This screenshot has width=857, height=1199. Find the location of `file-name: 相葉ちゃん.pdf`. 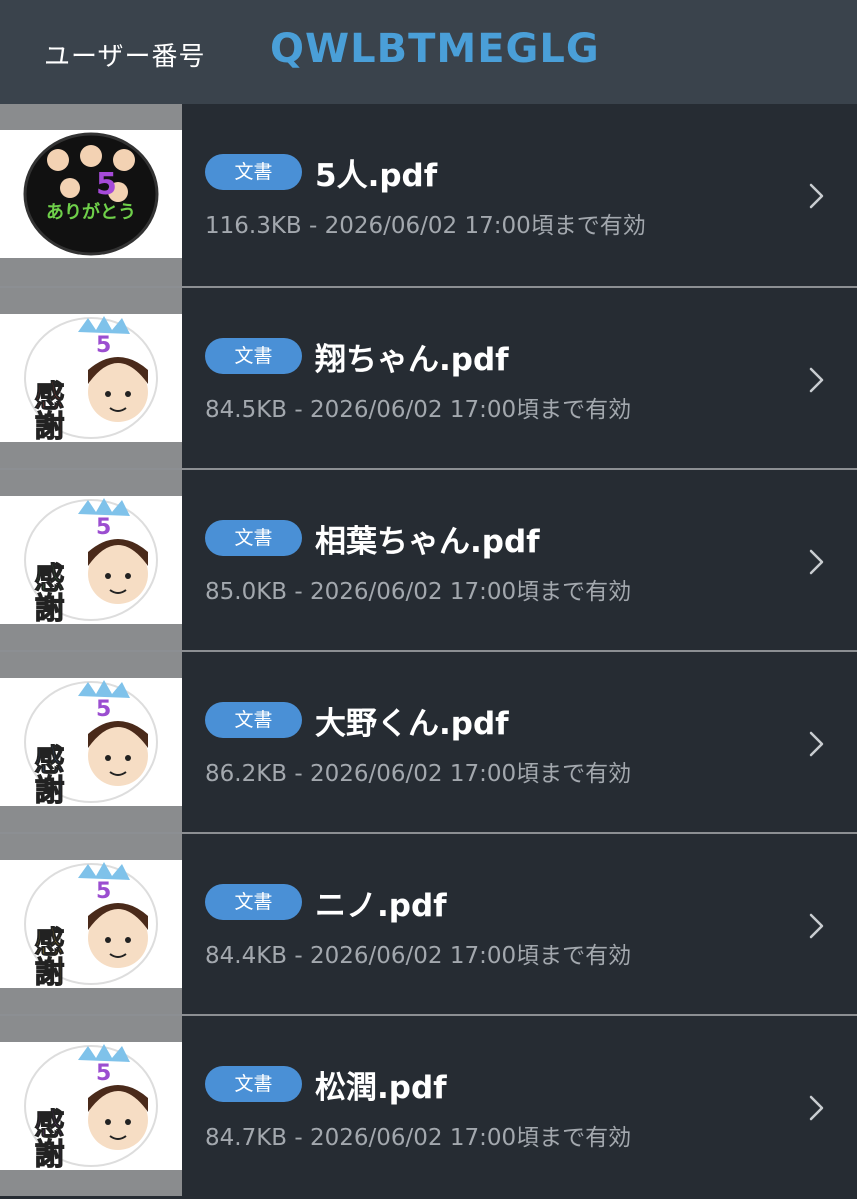

file-name: 相葉ちゃん.pdf is located at coordinates (427, 542).